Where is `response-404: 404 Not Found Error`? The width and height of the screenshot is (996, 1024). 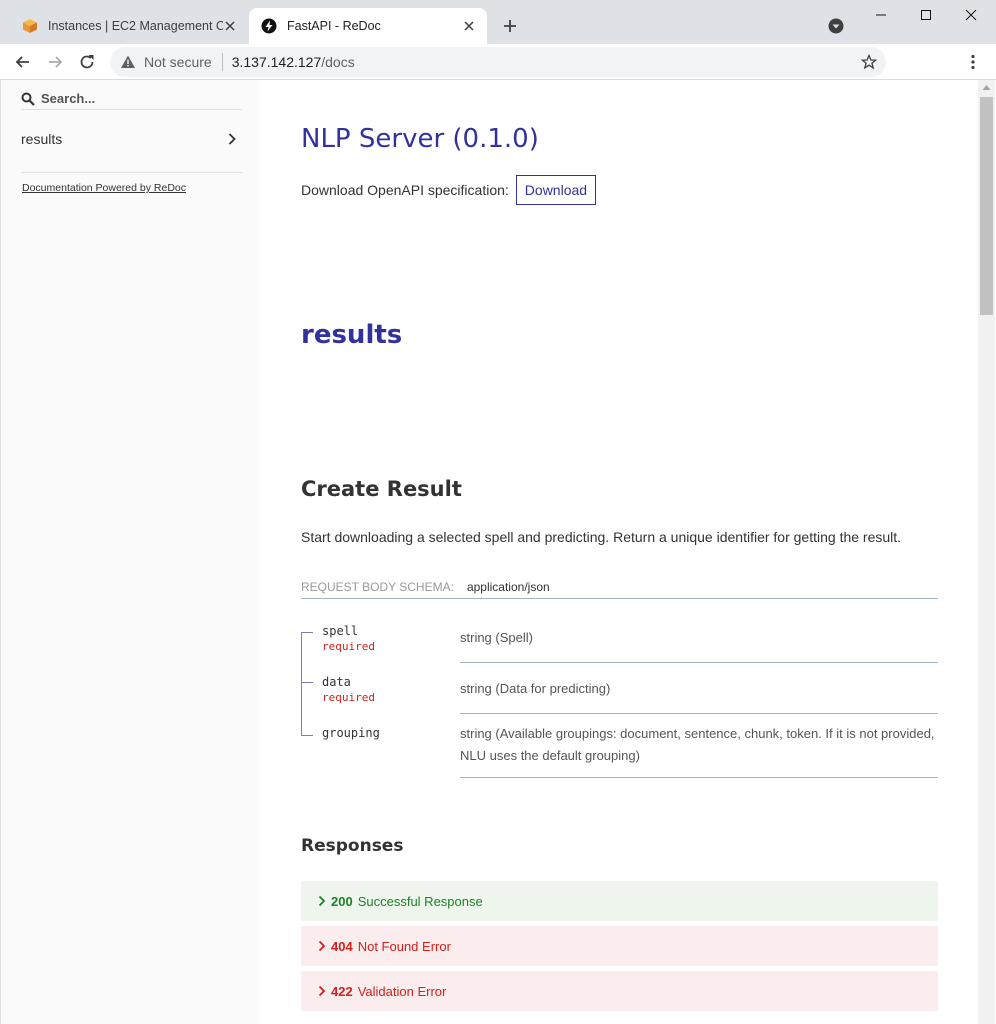 response-404: 404 Not Found Error is located at coordinates (619, 946).